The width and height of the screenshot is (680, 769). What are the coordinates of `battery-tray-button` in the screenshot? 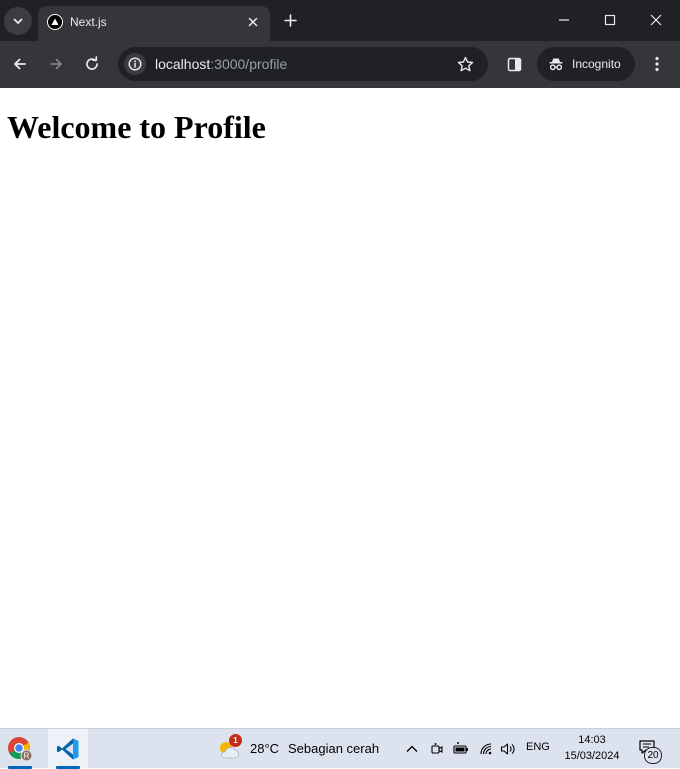 It's located at (461, 749).